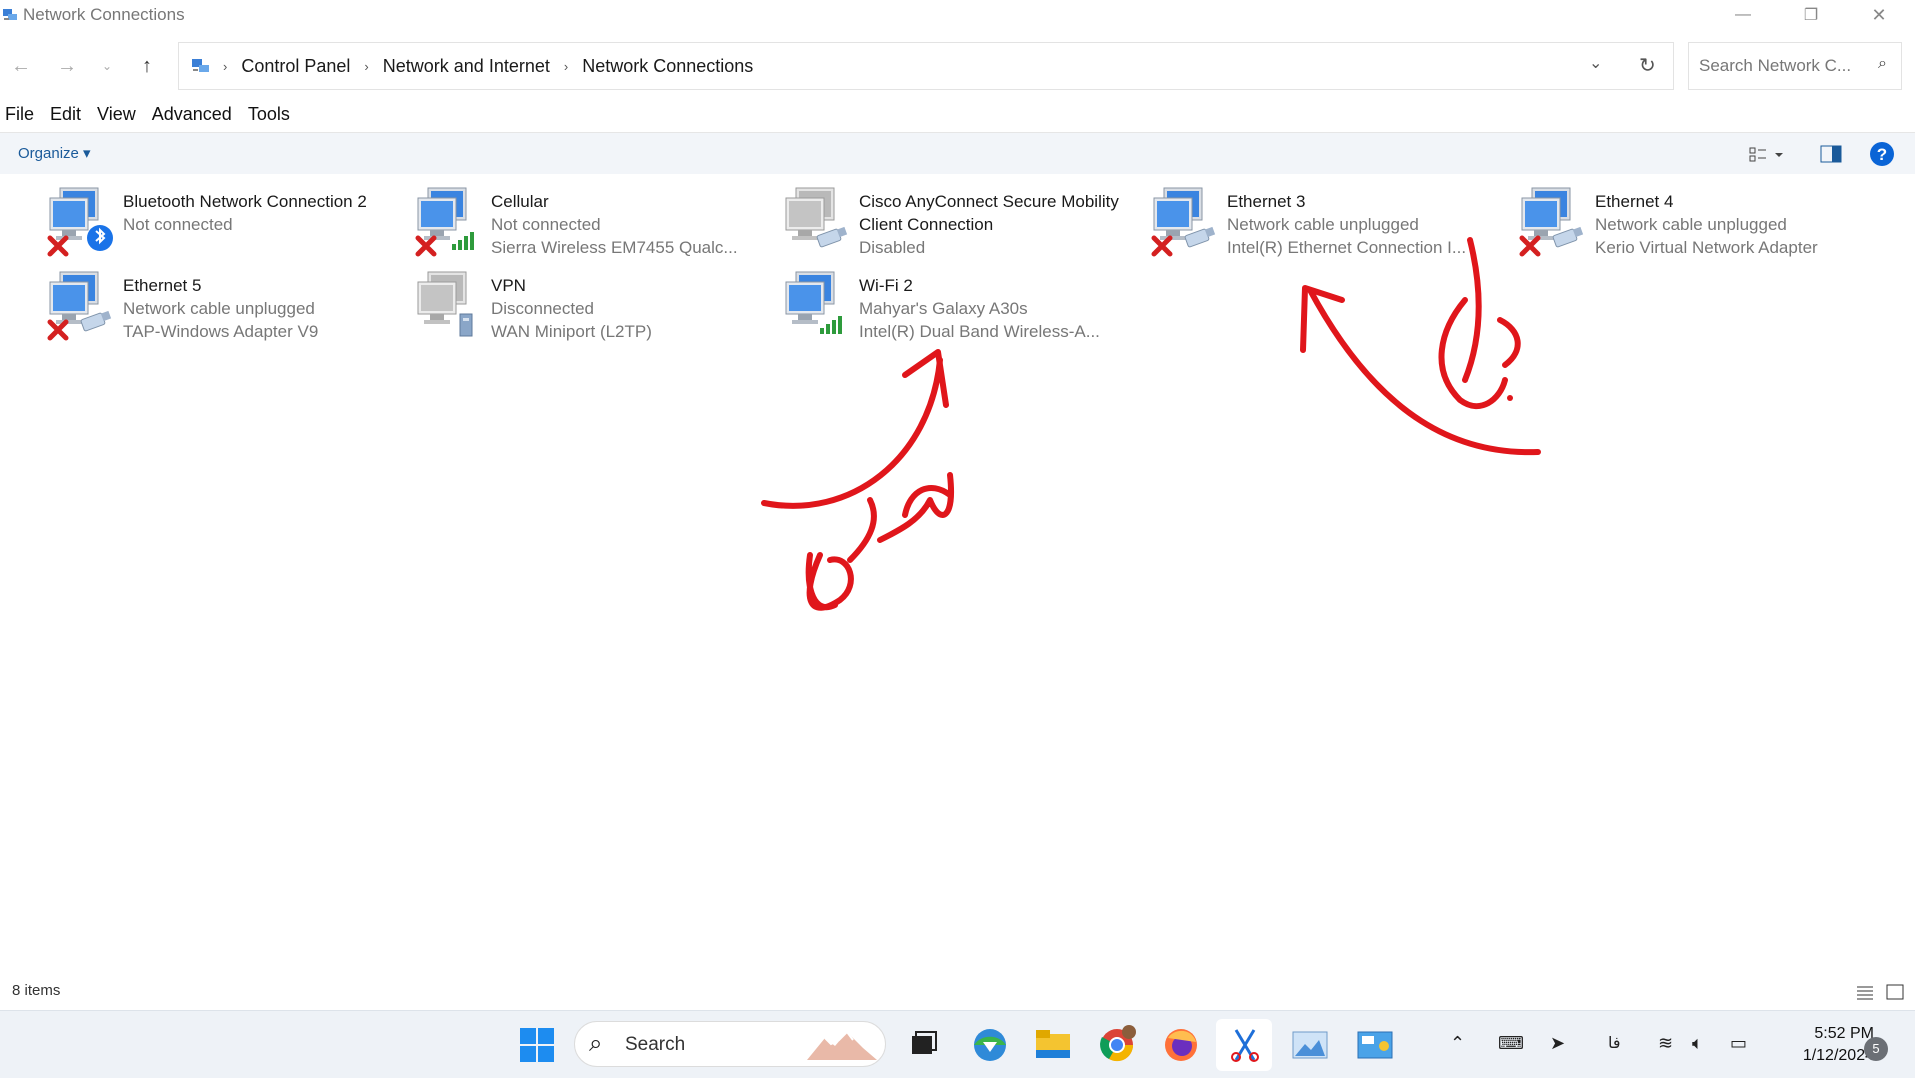  I want to click on snipping-tool-icon, so click(1245, 1045).